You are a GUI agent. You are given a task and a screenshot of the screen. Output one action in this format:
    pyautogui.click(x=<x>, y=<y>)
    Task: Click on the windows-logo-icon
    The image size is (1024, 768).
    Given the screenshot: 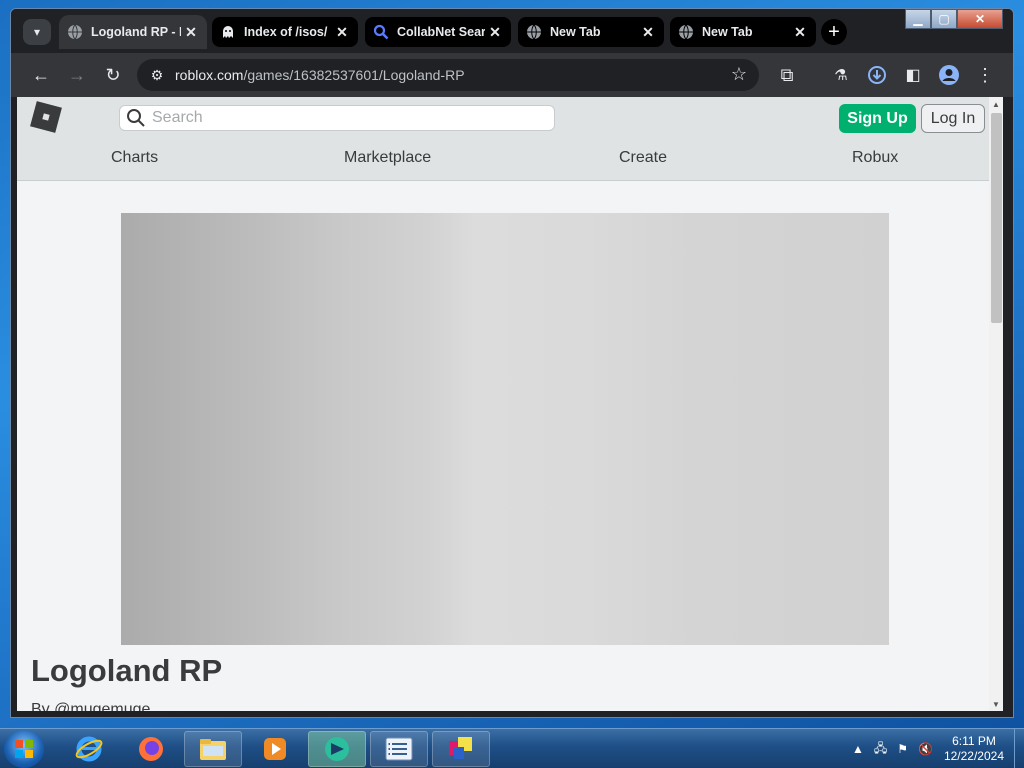 What is the action you would take?
    pyautogui.click(x=24, y=749)
    